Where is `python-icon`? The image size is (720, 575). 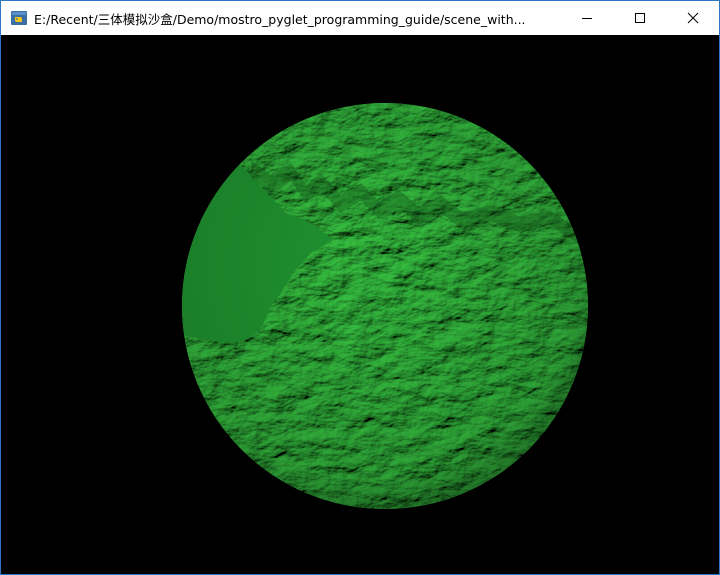
python-icon is located at coordinates (19, 18).